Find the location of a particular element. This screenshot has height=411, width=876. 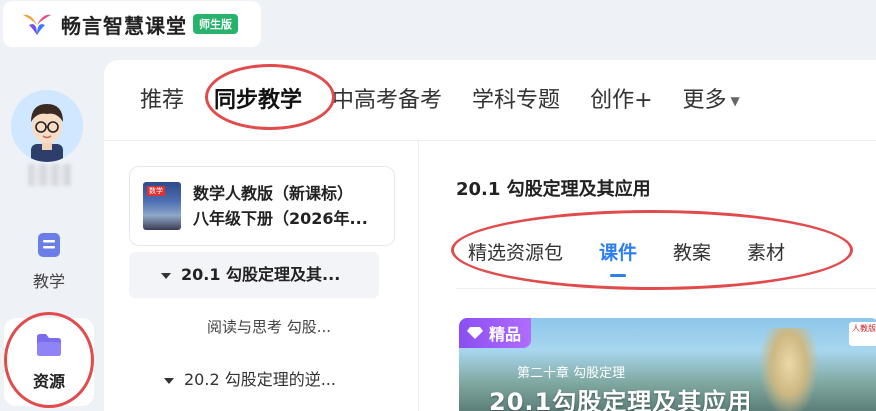

tab-lesson-plan: 教案 is located at coordinates (692, 251).